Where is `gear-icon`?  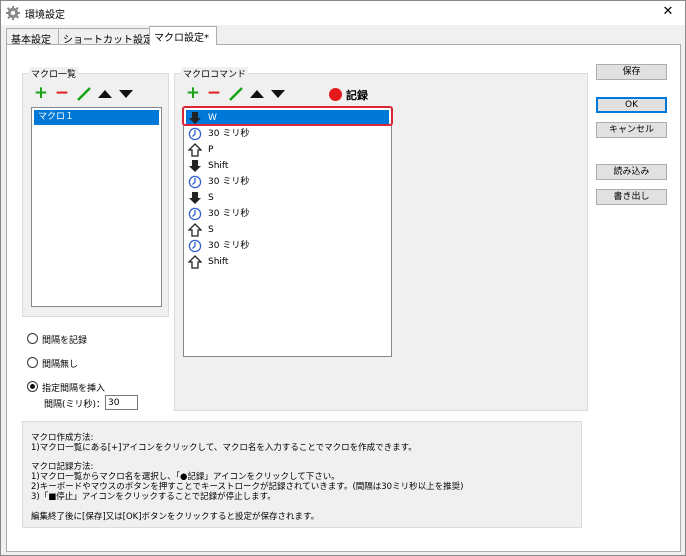
gear-icon is located at coordinates (13, 13).